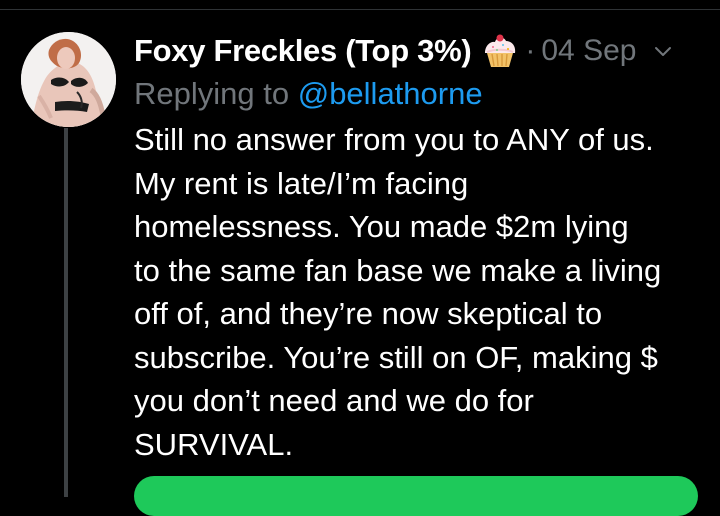  What do you see at coordinates (500, 51) in the screenshot?
I see `cupcake-icon` at bounding box center [500, 51].